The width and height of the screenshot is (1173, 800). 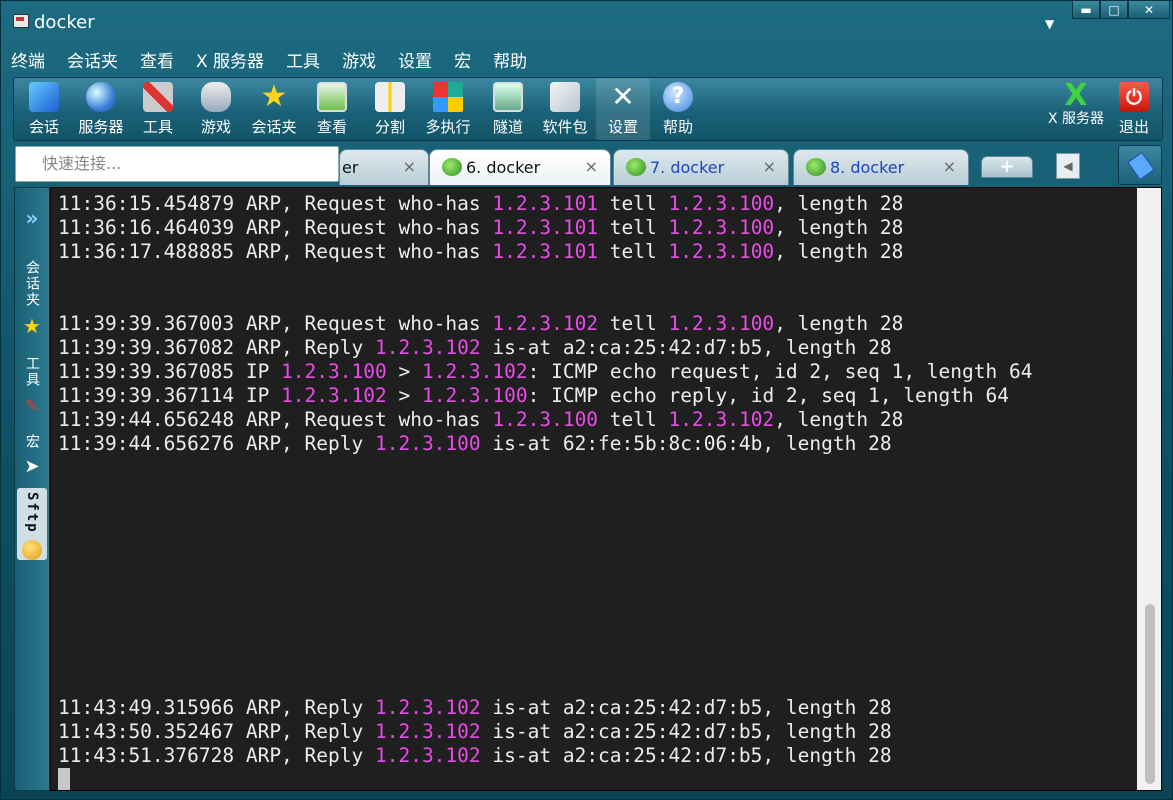 What do you see at coordinates (64, 779) in the screenshot?
I see `text-cursor` at bounding box center [64, 779].